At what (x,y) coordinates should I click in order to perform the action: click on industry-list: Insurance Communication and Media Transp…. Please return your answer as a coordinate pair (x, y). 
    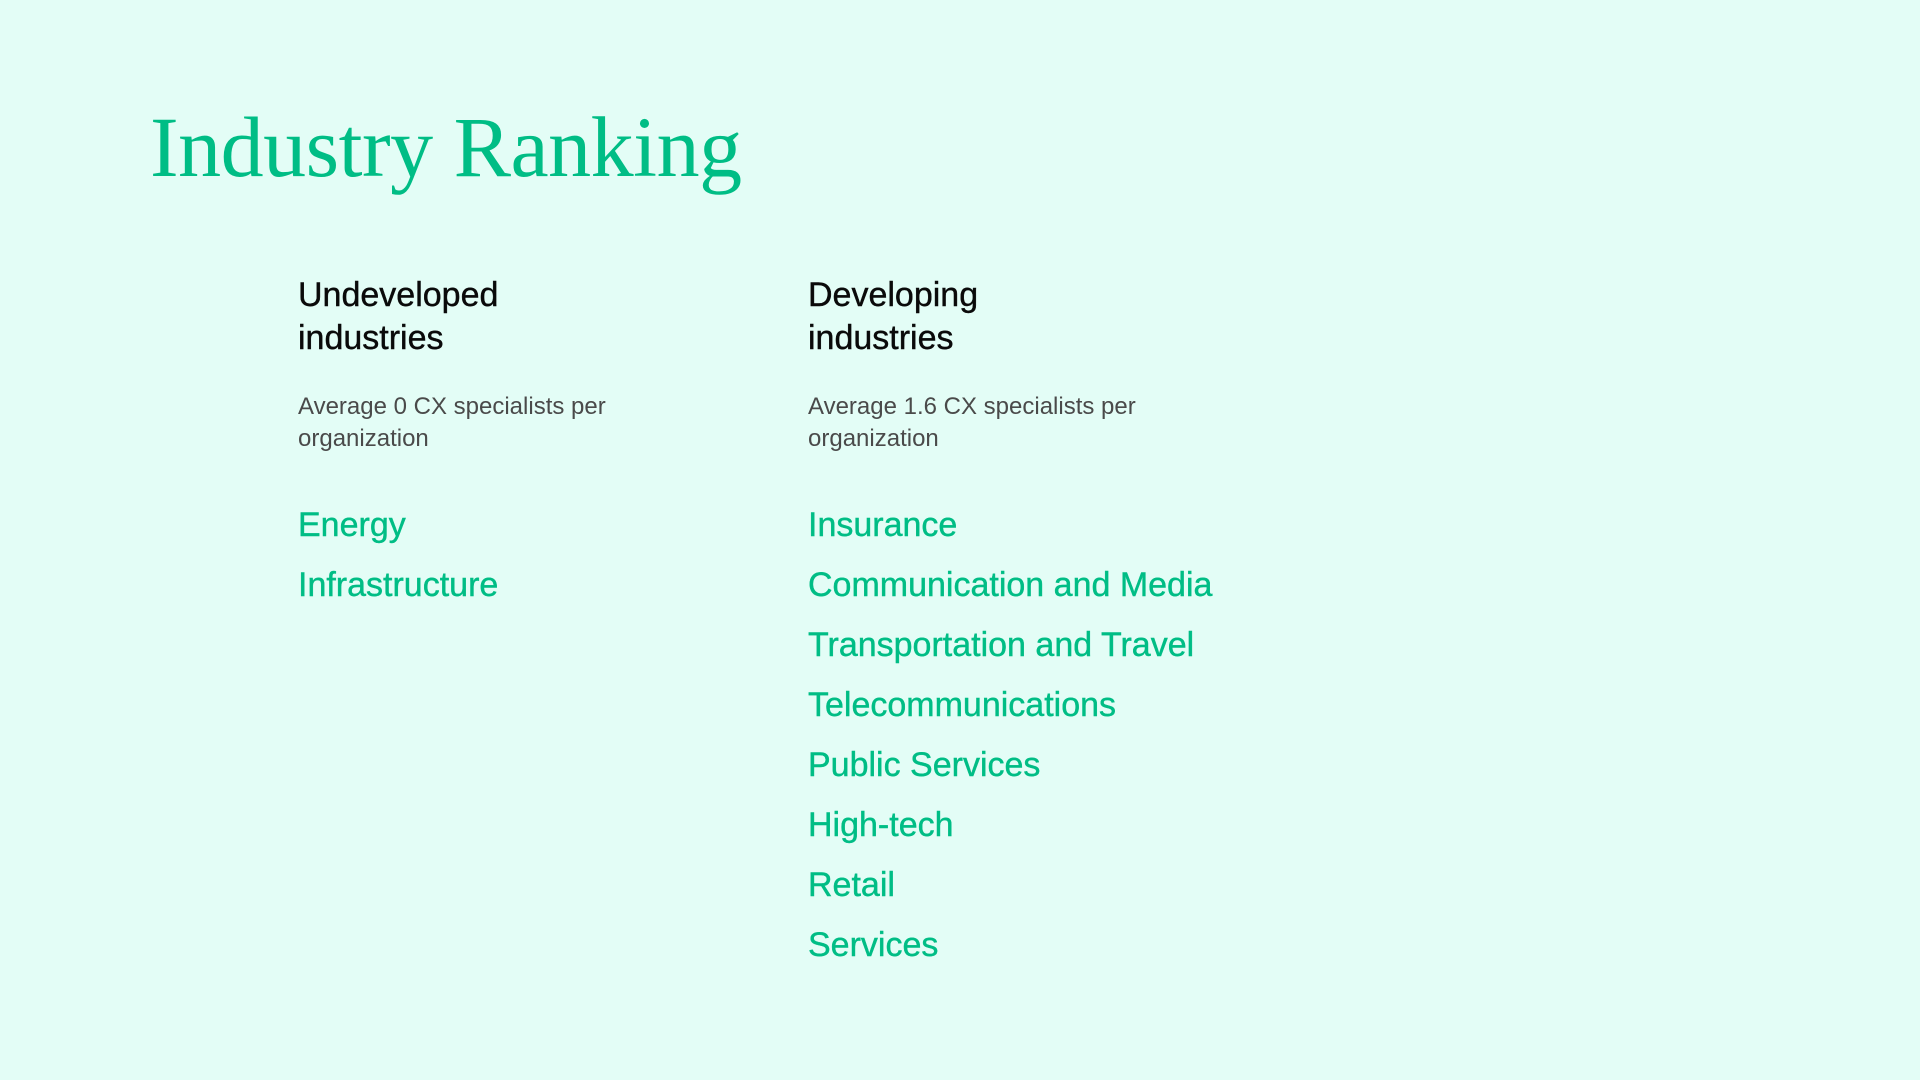
    Looking at the image, I should click on (1038, 735).